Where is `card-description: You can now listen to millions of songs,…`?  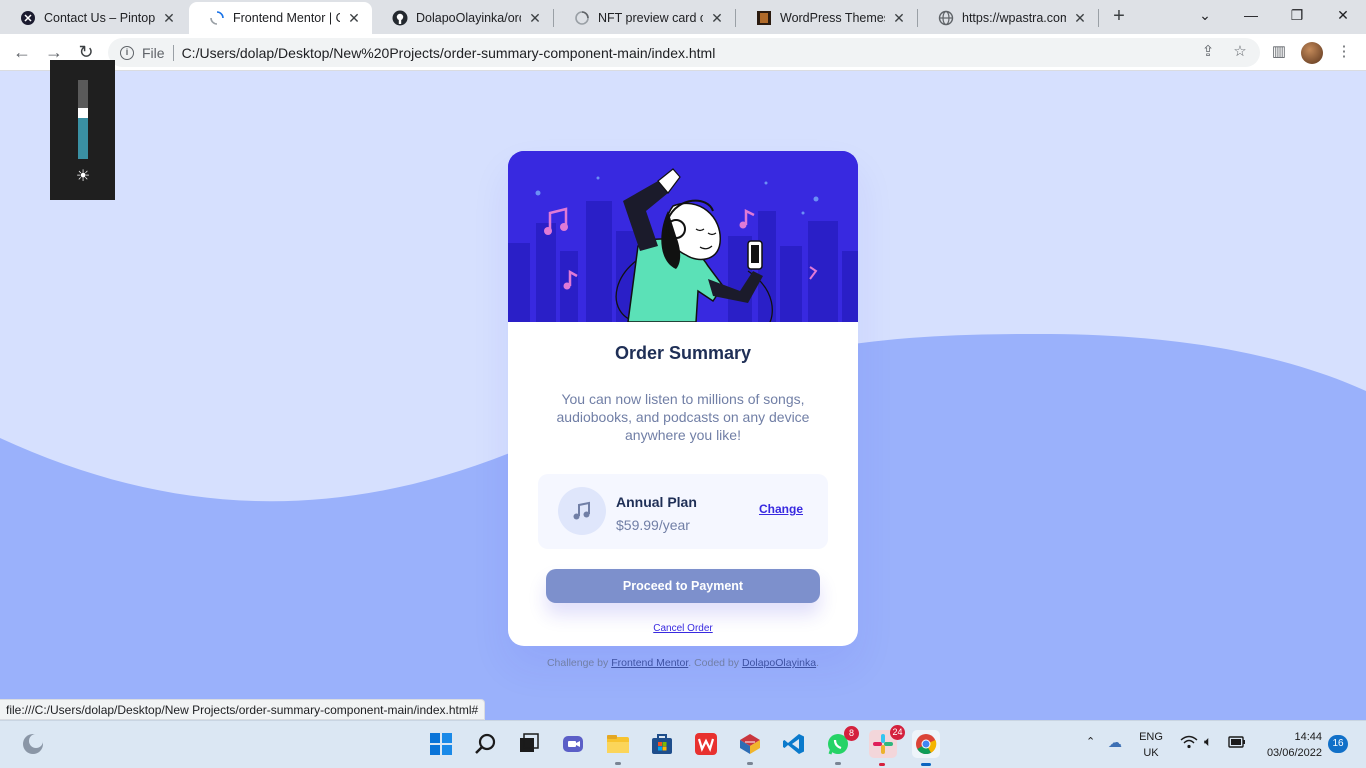 card-description: You can now listen to millions of songs,… is located at coordinates (683, 417).